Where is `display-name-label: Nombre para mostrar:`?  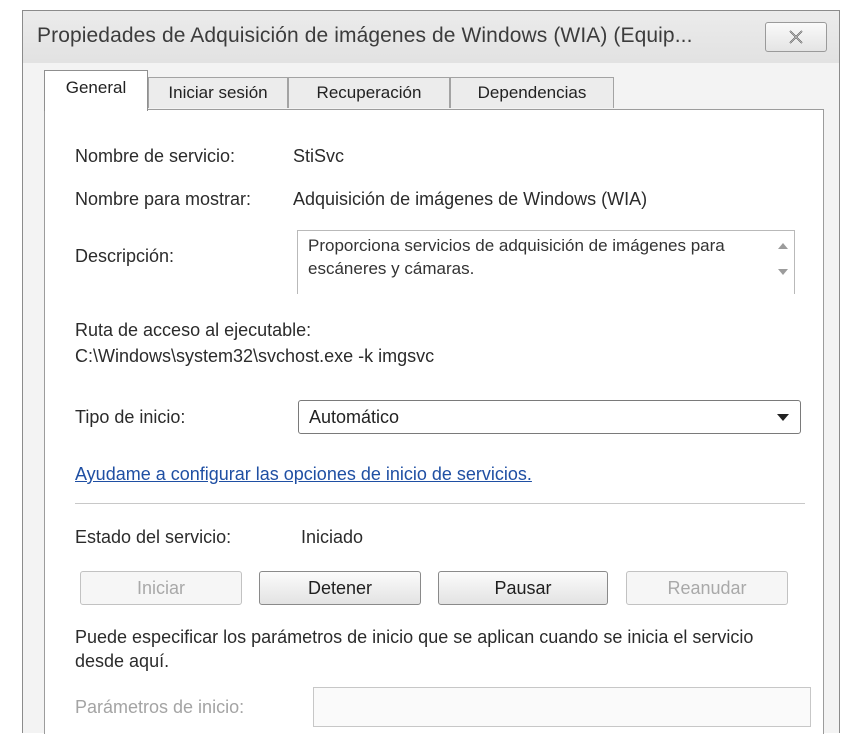 display-name-label: Nombre para mostrar: is located at coordinates (163, 199).